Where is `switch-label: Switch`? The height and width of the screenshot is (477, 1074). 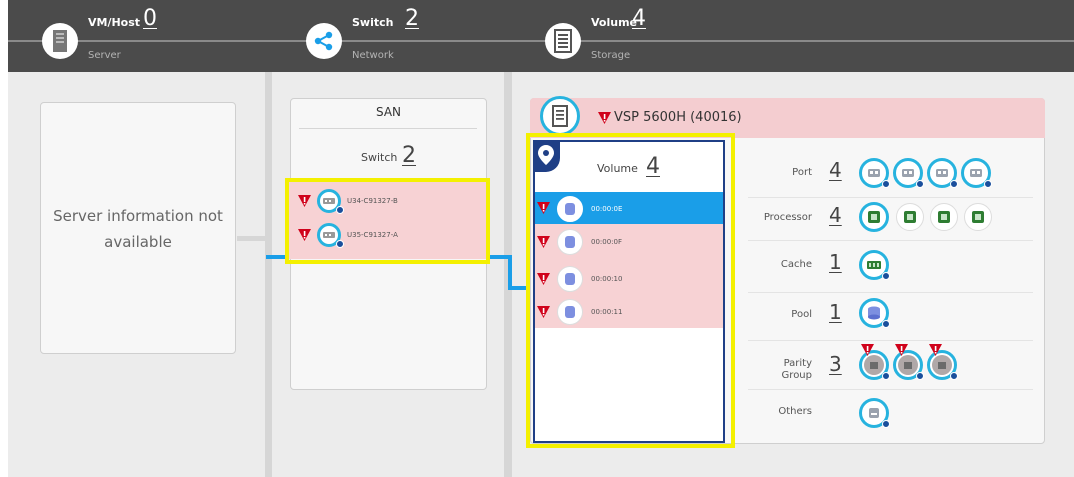 switch-label: Switch is located at coordinates (379, 157).